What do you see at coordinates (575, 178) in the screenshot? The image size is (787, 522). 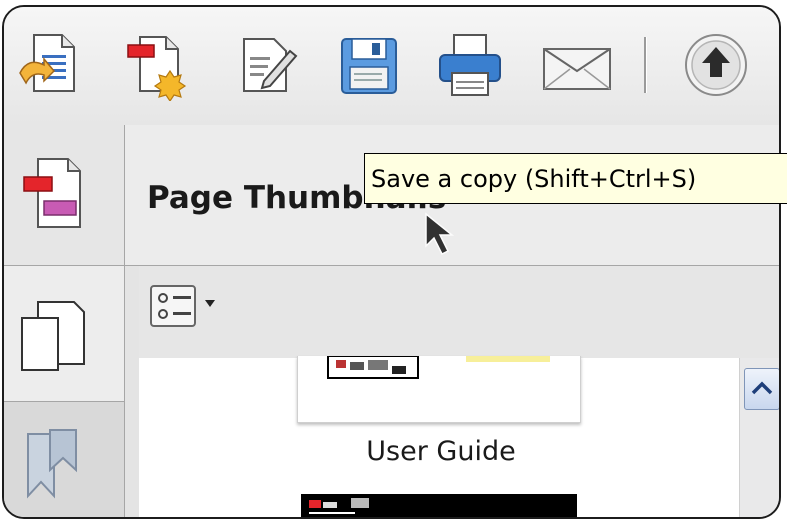 I see `save-copy-tooltip: Save a copy (Shift+Ctrl+S)` at bounding box center [575, 178].